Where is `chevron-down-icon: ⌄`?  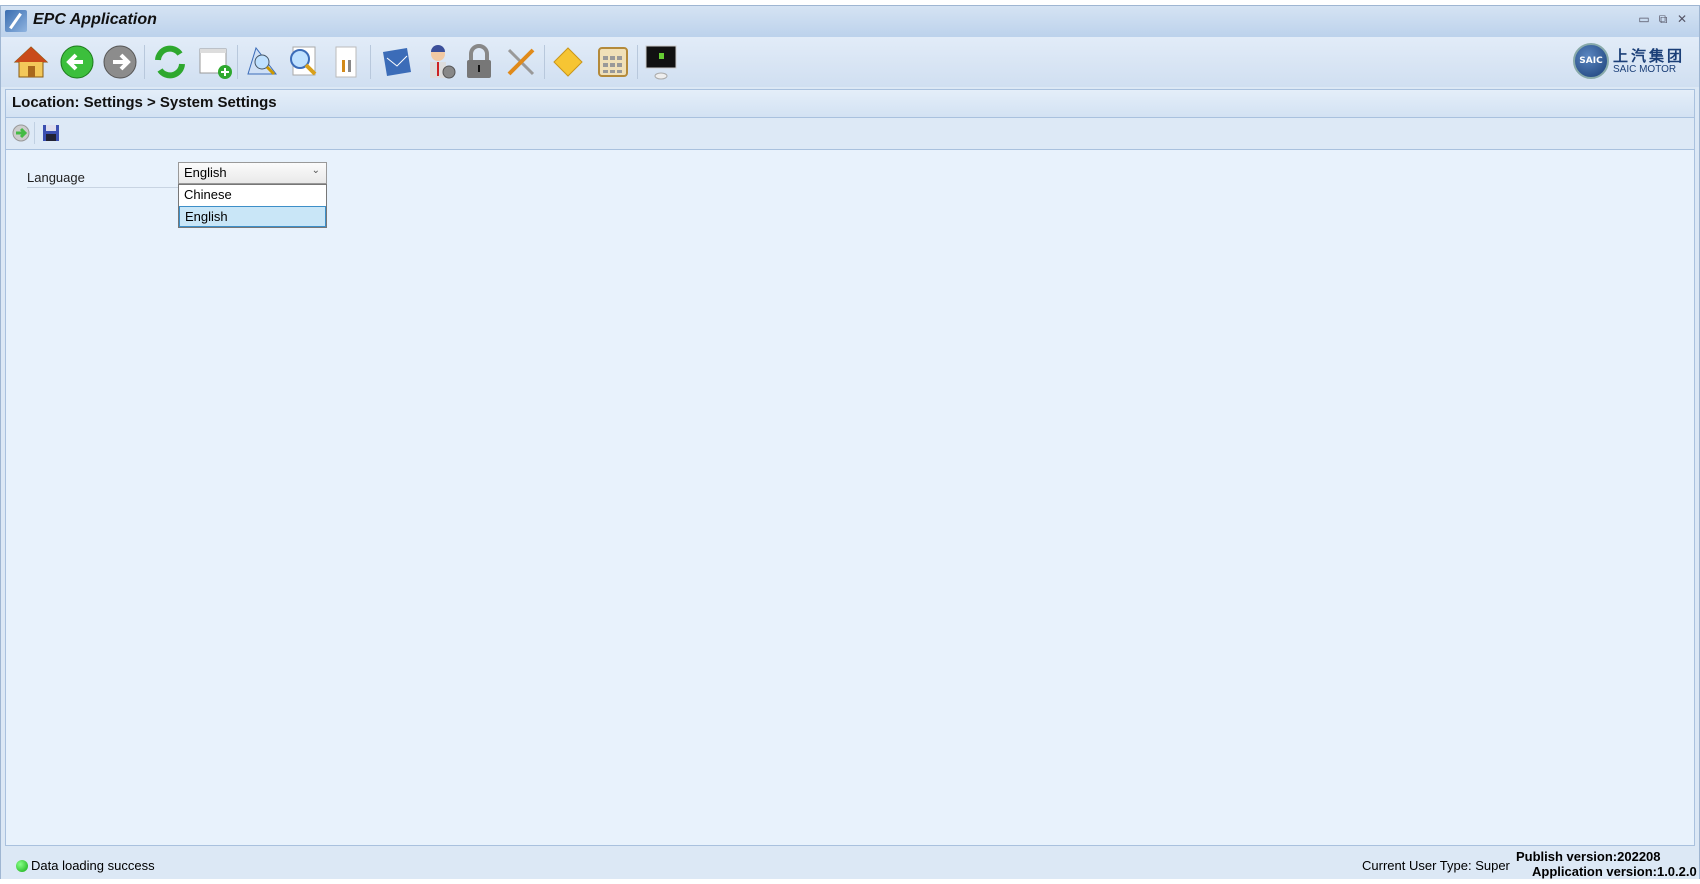
chevron-down-icon: ⌄ is located at coordinates (315, 170).